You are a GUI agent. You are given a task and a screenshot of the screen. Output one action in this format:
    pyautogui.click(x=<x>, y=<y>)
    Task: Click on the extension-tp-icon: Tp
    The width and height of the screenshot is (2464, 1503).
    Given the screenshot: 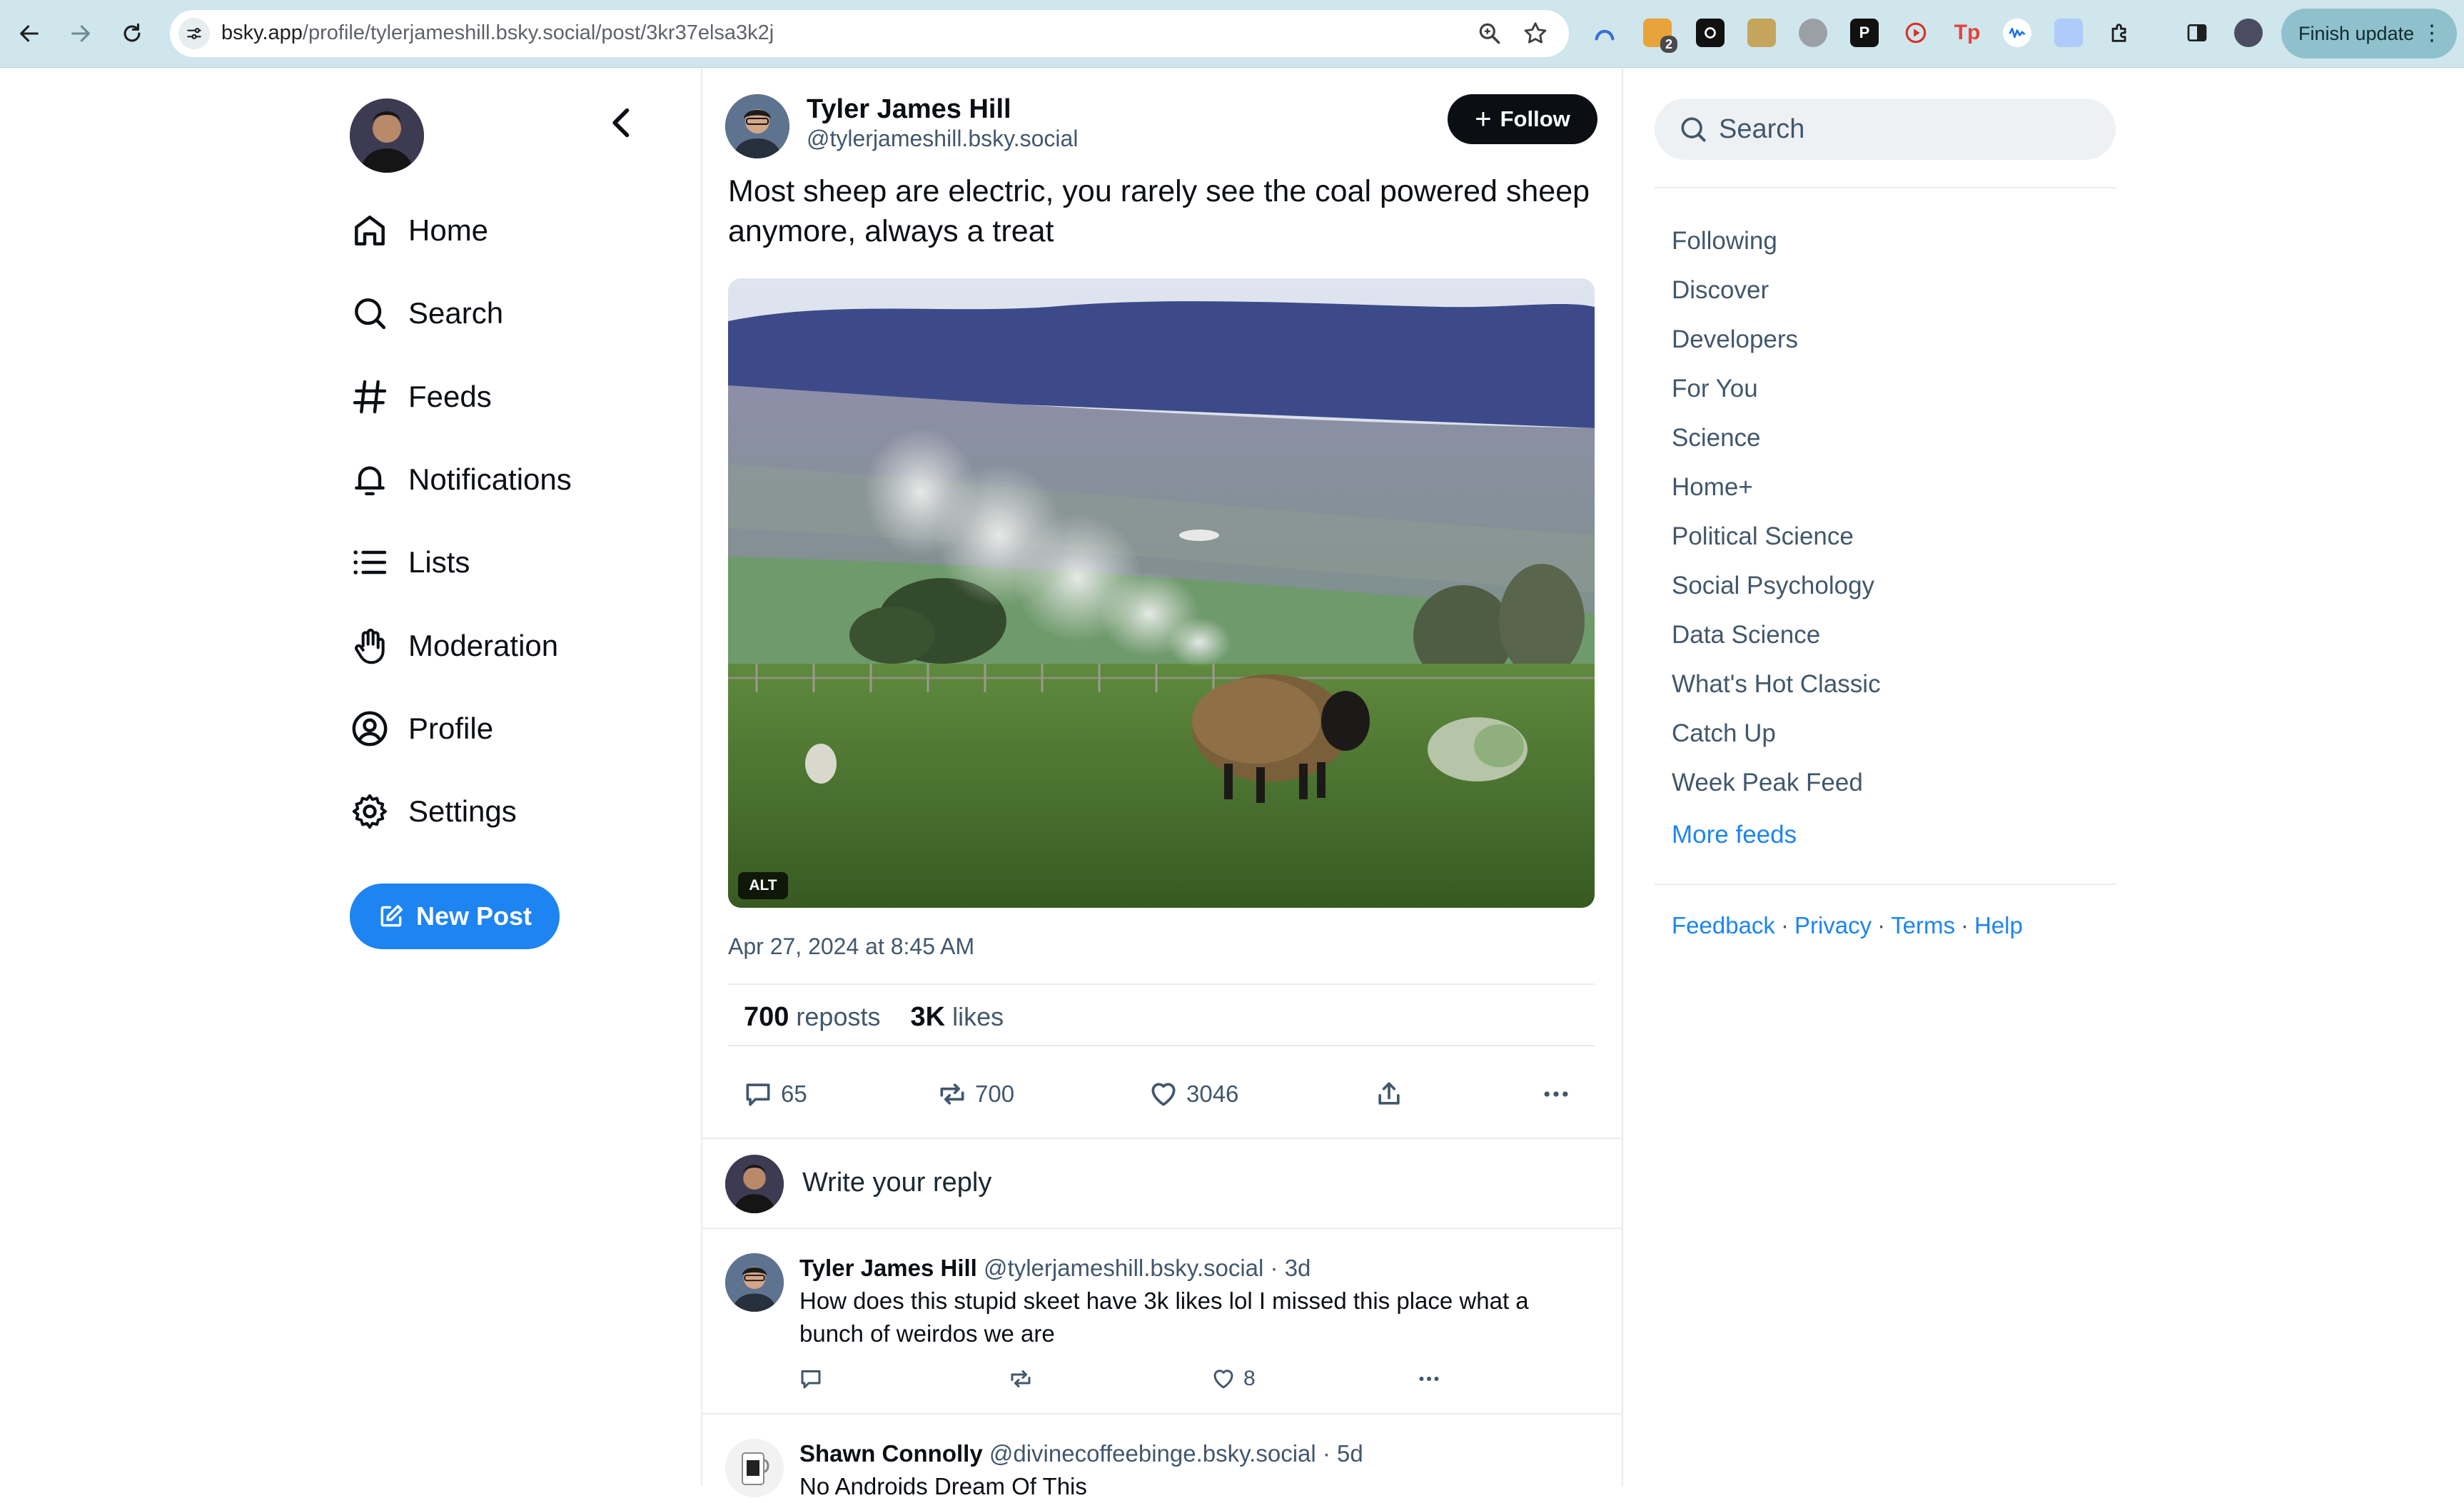 What is the action you would take?
    pyautogui.click(x=1967, y=33)
    